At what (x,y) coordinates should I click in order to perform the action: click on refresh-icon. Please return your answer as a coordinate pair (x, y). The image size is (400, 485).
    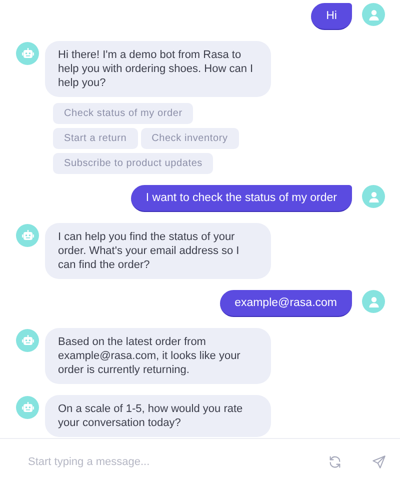
    Looking at the image, I should click on (335, 462).